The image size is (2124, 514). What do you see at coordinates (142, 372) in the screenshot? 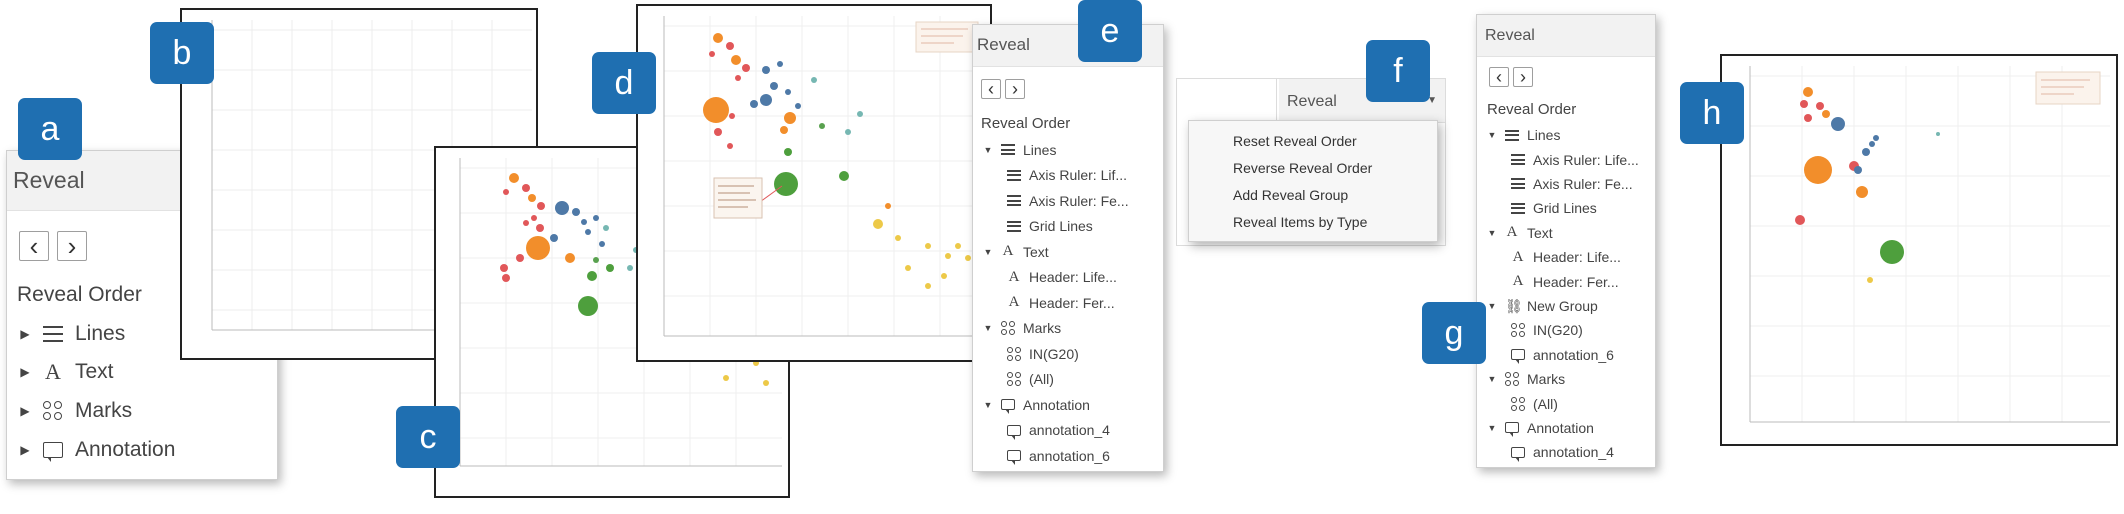
I see `reveal-item-text: ▶ A Text` at bounding box center [142, 372].